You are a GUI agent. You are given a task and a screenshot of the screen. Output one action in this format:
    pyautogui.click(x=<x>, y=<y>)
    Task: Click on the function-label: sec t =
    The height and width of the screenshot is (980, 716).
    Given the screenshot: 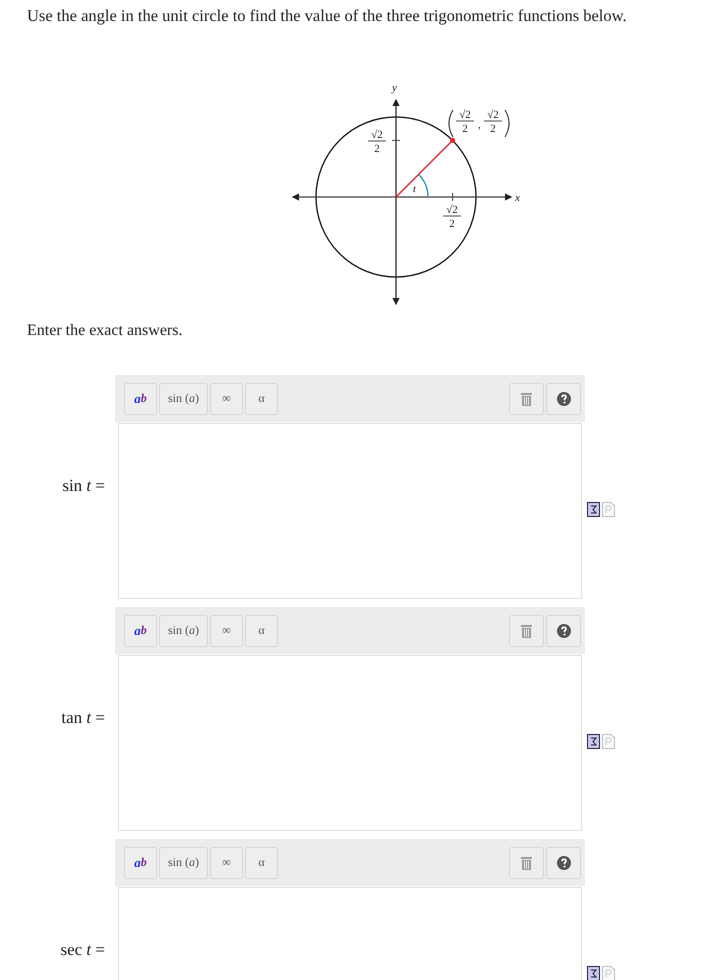 What is the action you would take?
    pyautogui.click(x=82, y=950)
    